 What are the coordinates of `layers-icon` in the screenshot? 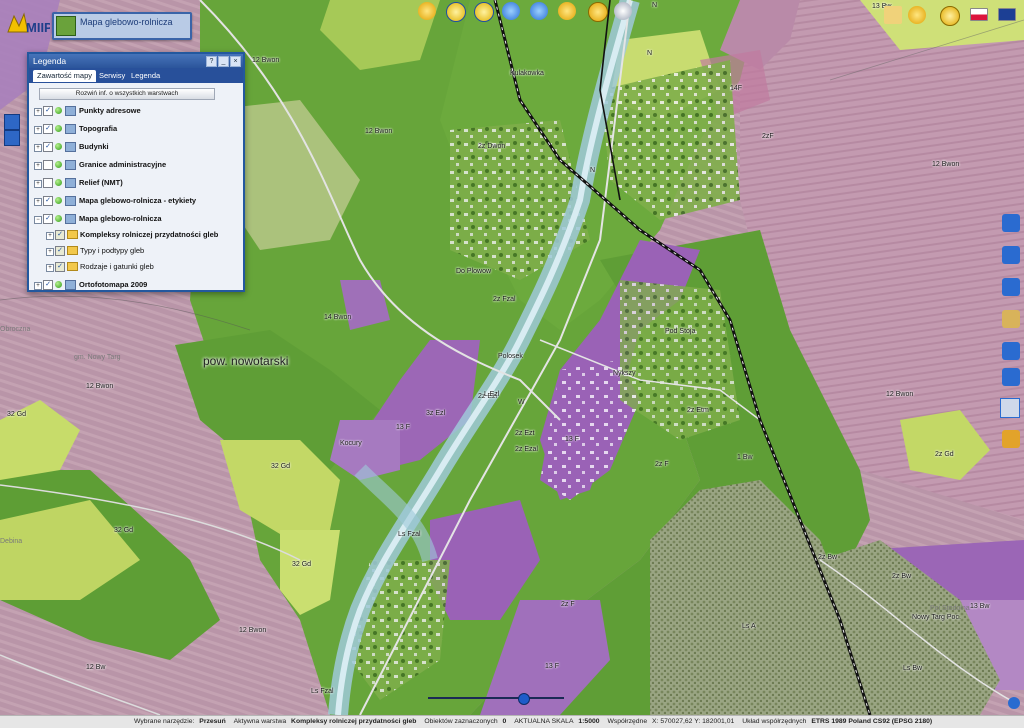 It's located at (12, 138).